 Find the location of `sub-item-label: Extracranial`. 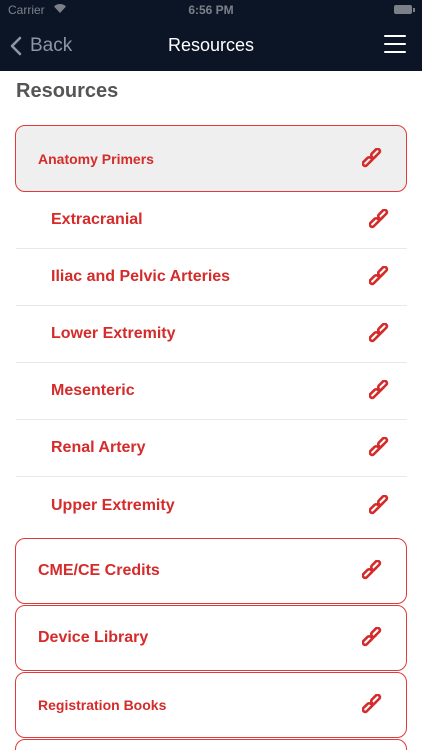

sub-item-label: Extracranial is located at coordinates (97, 219).